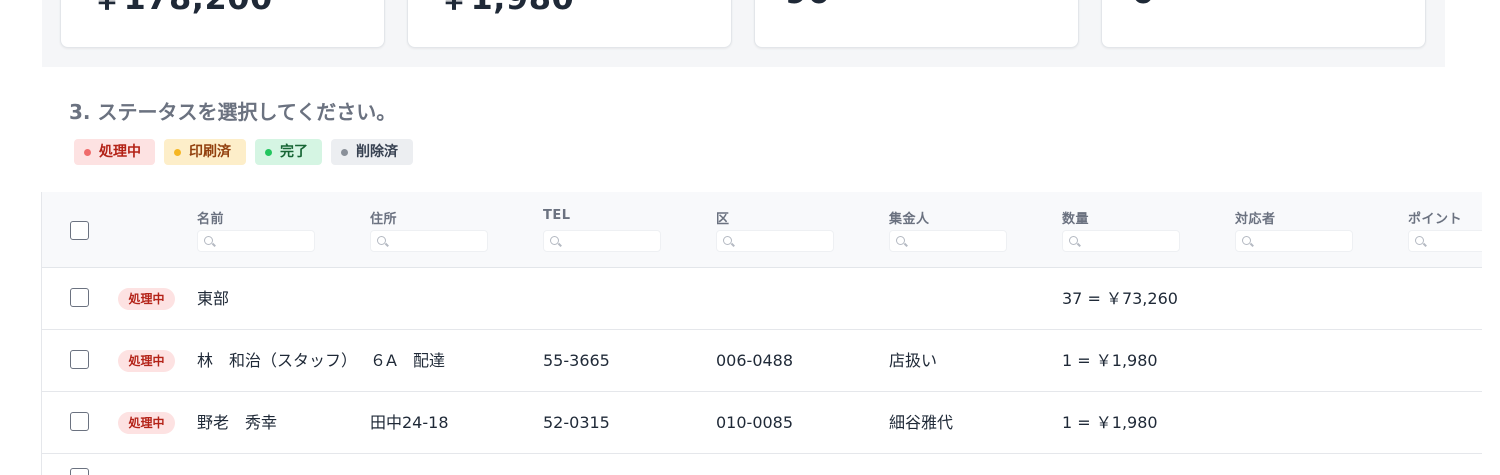 This screenshot has height=475, width=1500. Describe the element at coordinates (576, 422) in the screenshot. I see `cell-tel: 52-0315` at that location.